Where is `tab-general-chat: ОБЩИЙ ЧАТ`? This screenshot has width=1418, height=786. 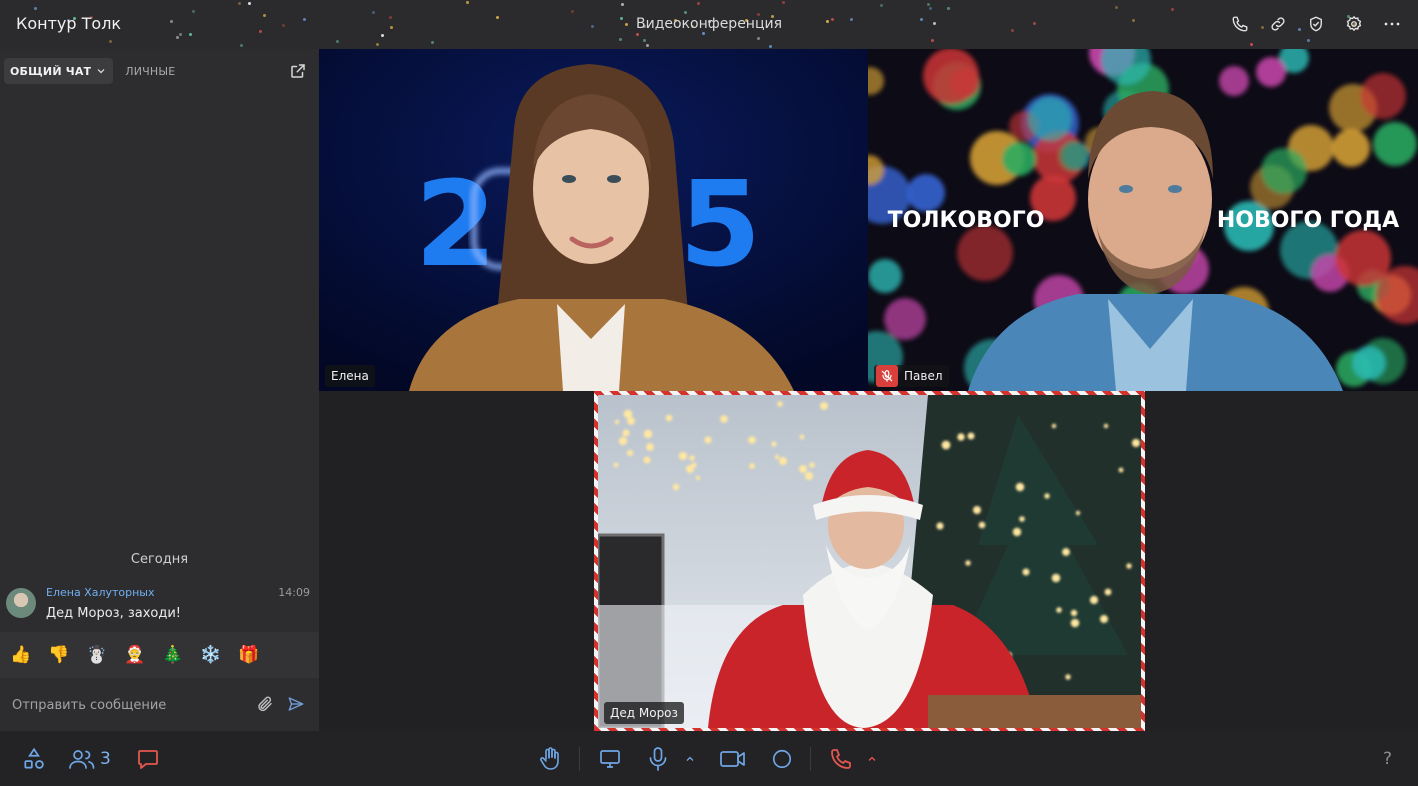 tab-general-chat: ОБЩИЙ ЧАТ is located at coordinates (59, 71).